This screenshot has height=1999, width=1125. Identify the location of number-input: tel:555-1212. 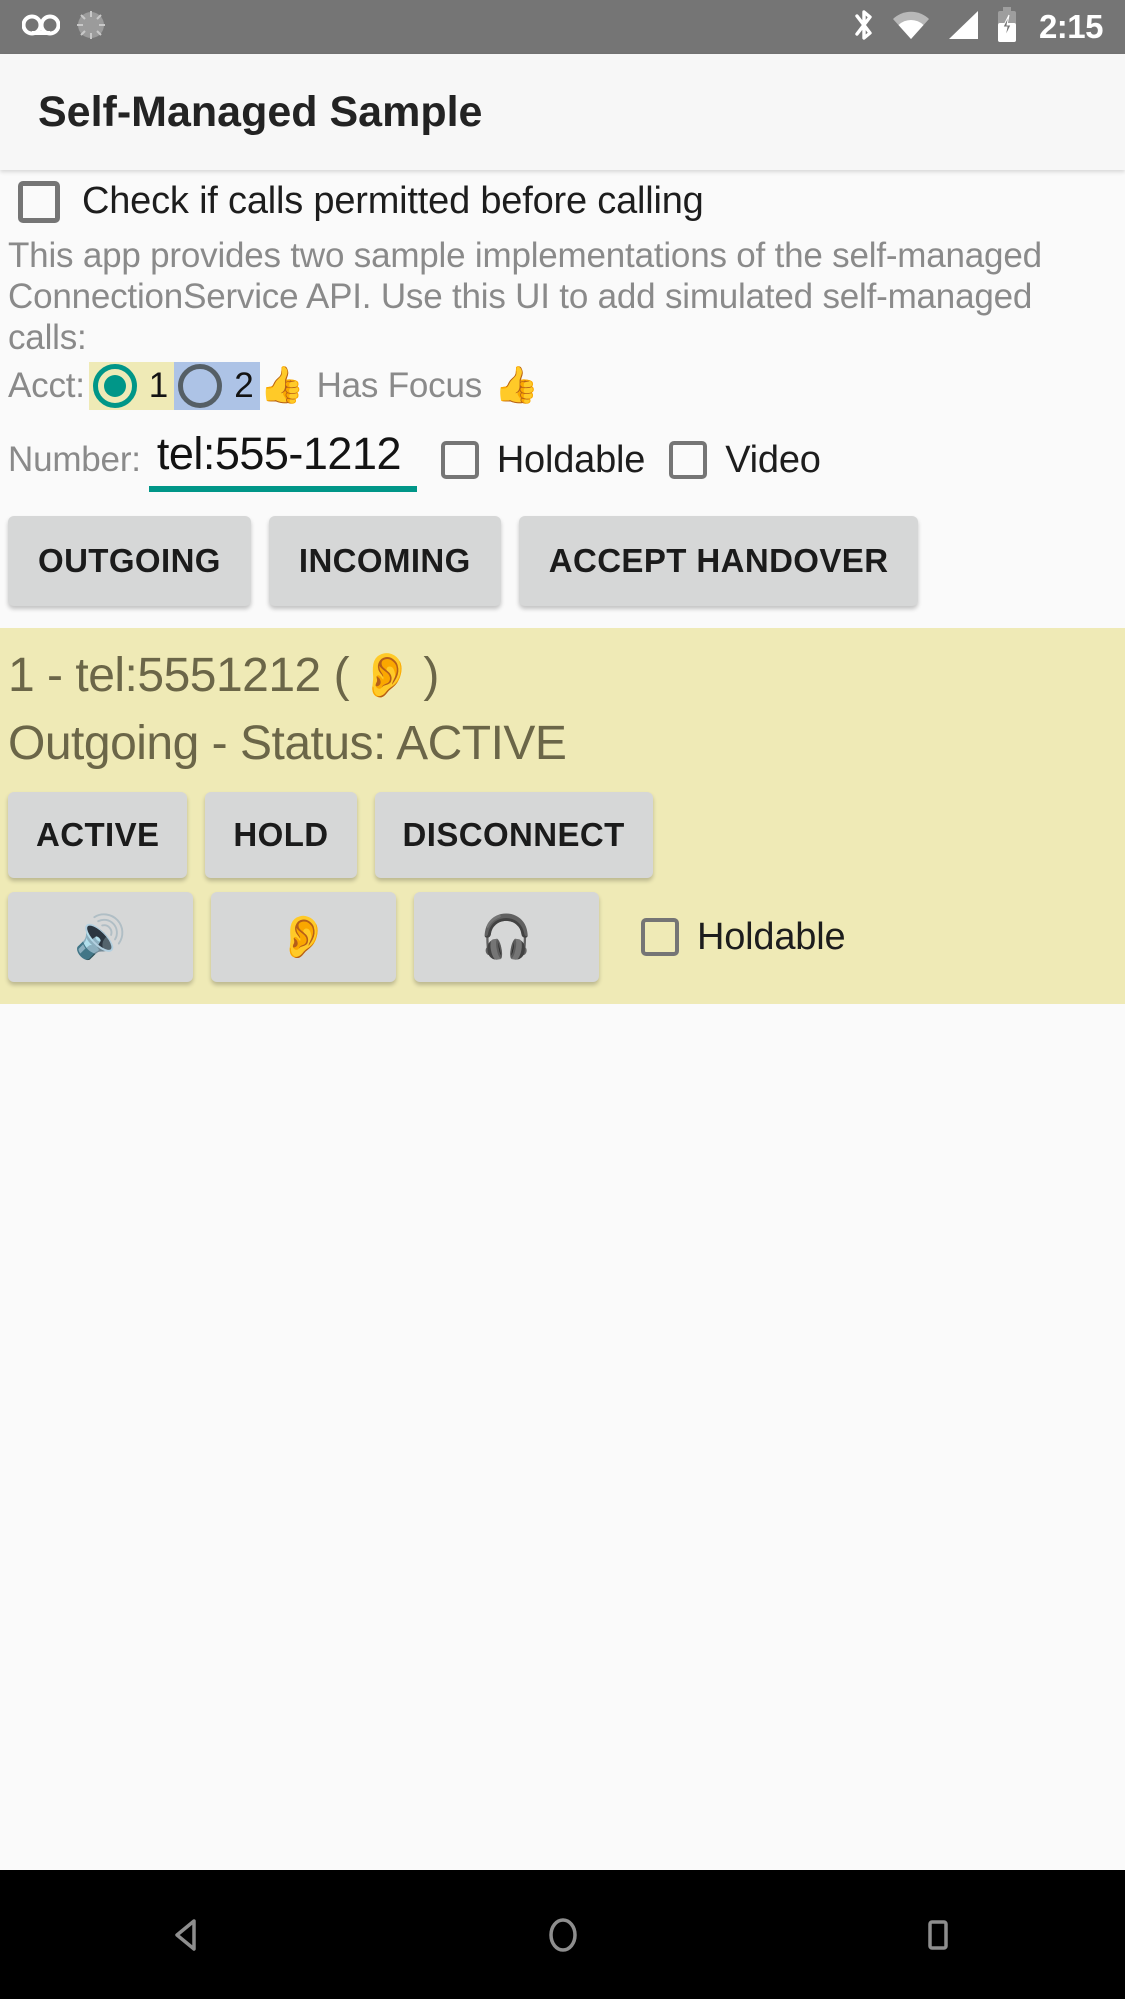
(282, 460).